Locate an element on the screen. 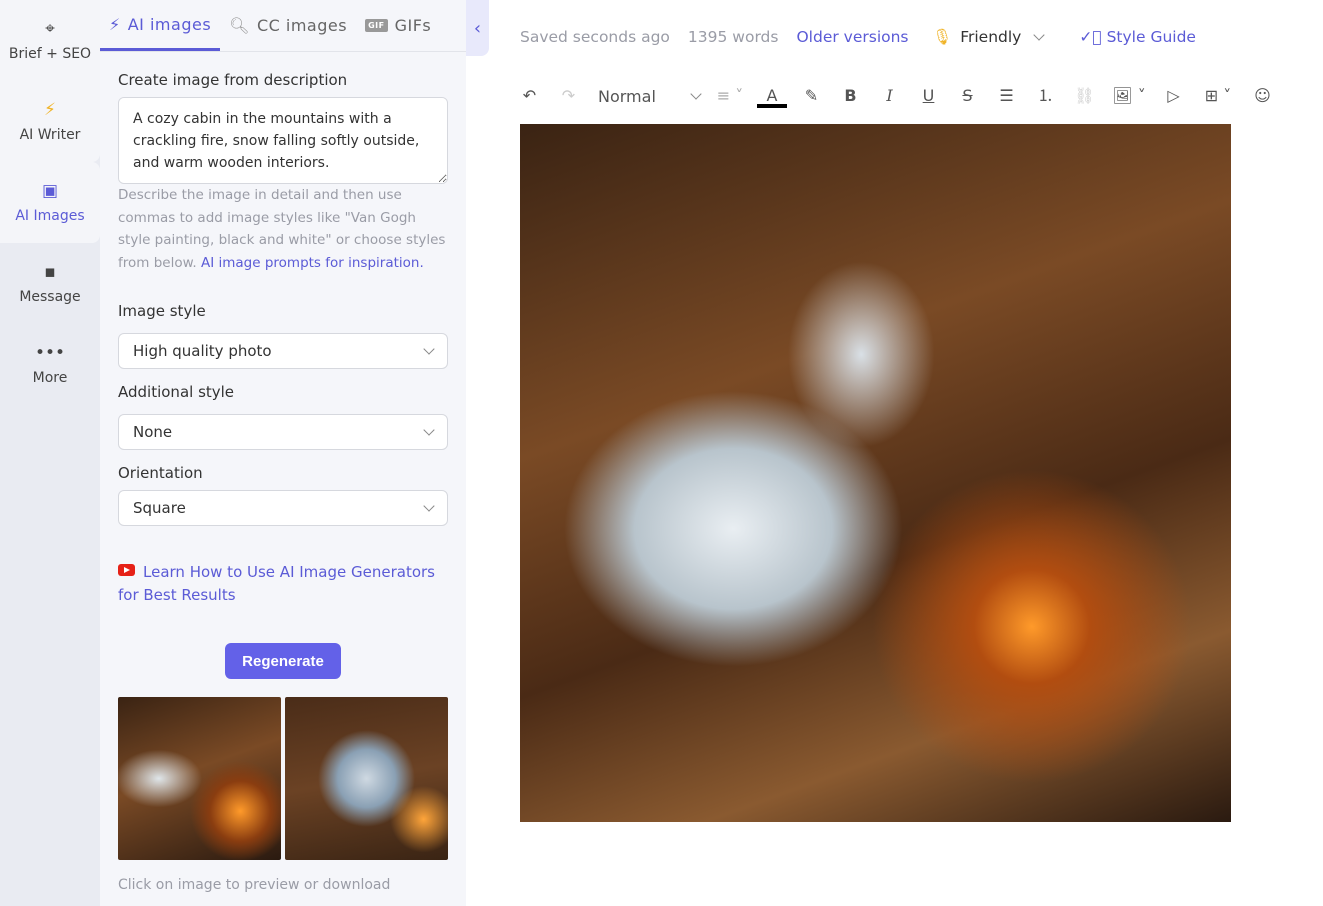  strikethrough-icon: S is located at coordinates (967, 96).